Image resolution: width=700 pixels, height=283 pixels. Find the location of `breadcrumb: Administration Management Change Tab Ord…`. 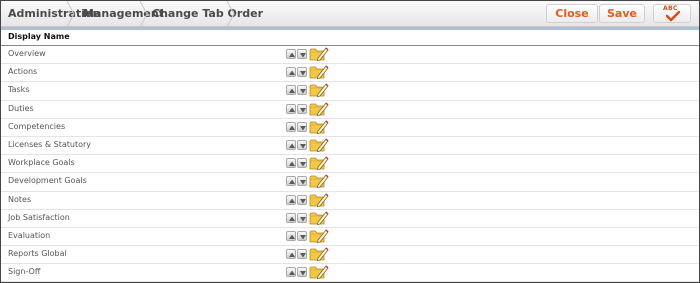

breadcrumb: Administration Management Change Tab Ord… is located at coordinates (350, 14).